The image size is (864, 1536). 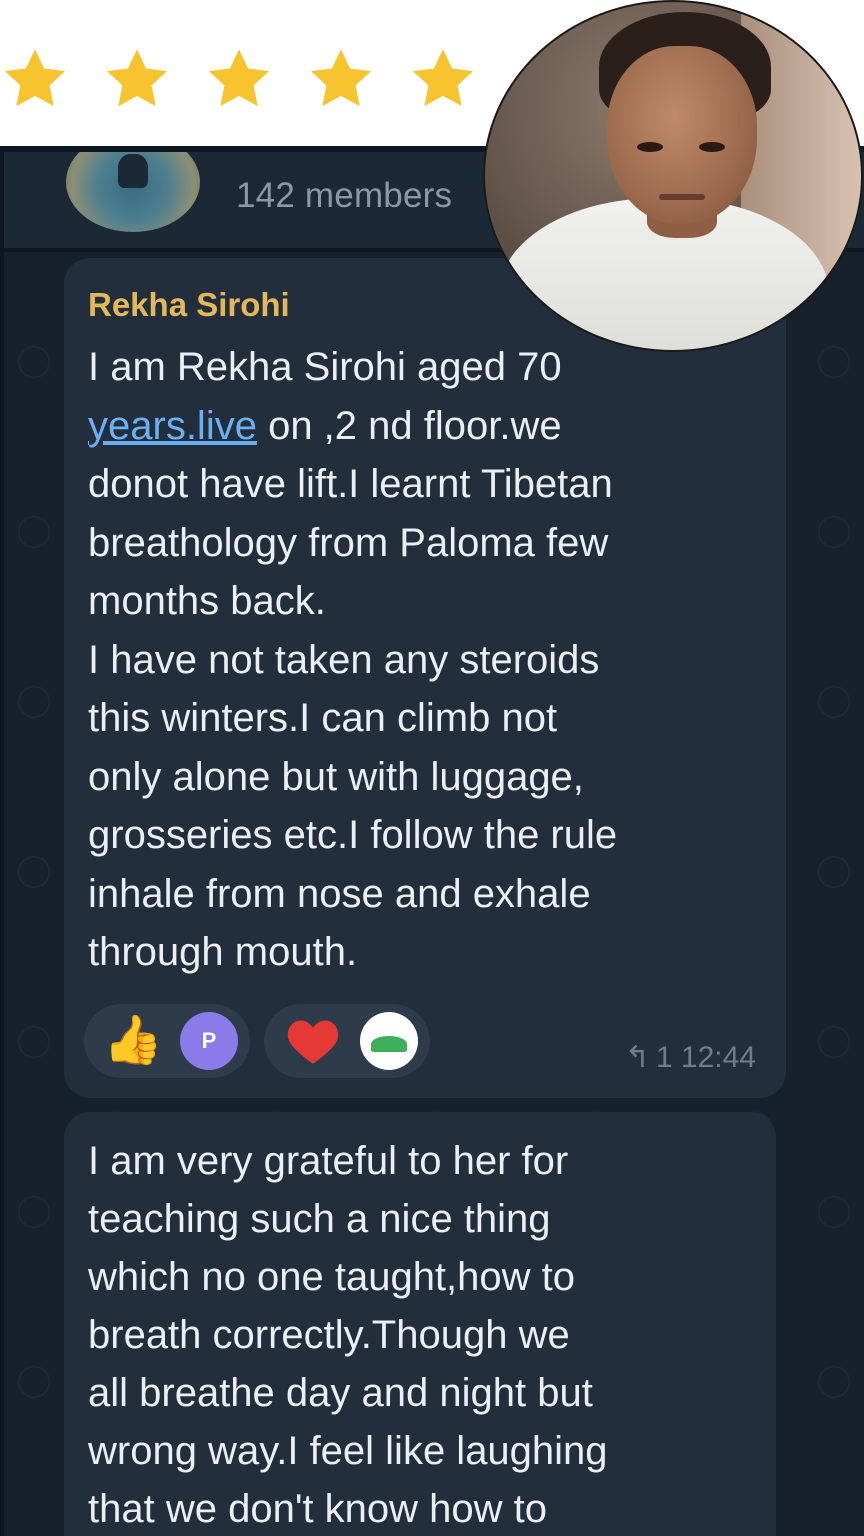 What do you see at coordinates (189, 305) in the screenshot?
I see `sender-name: Rekha Sirohi` at bounding box center [189, 305].